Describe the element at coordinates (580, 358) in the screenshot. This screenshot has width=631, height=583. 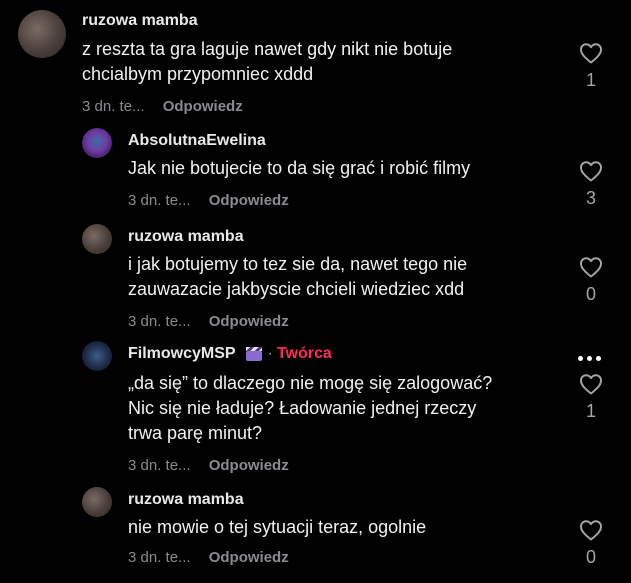
I see `more-dots-icon` at that location.